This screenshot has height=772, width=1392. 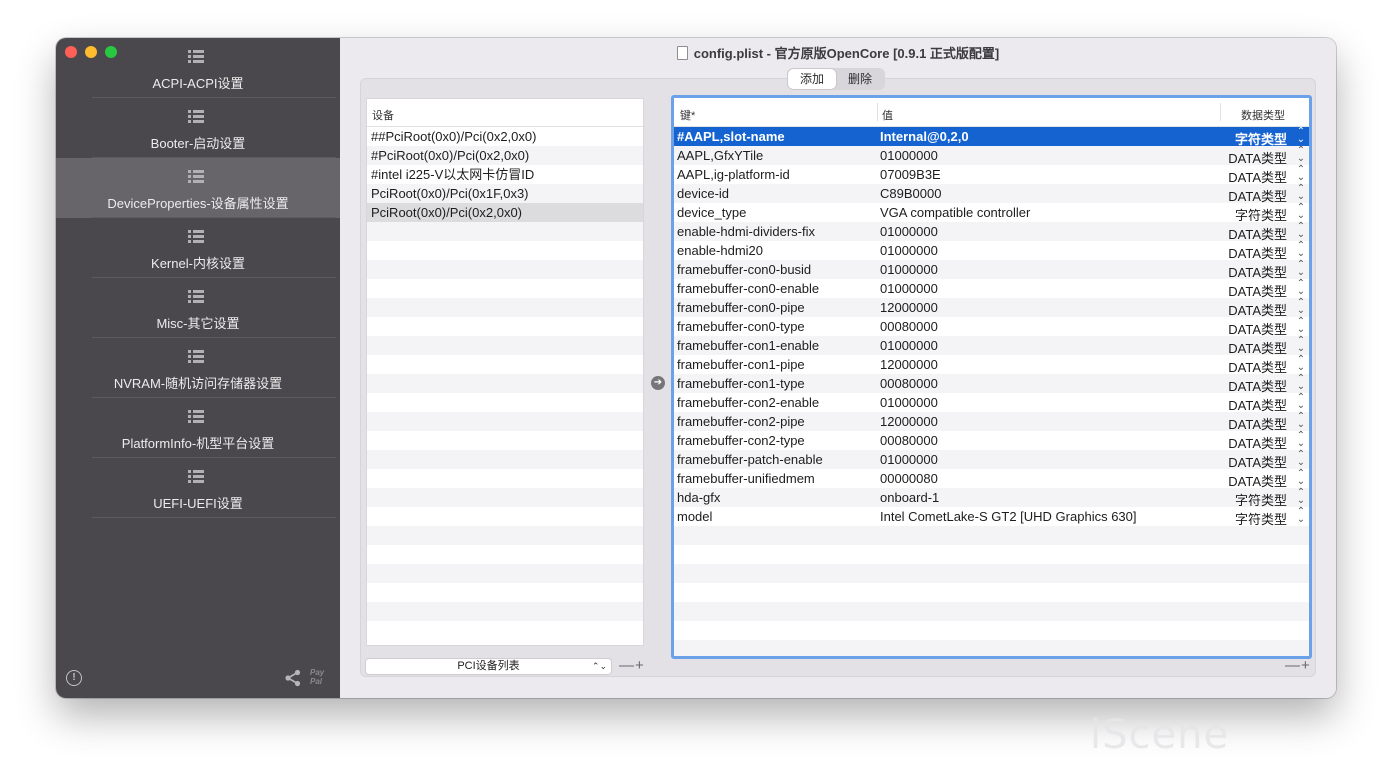 What do you see at coordinates (720, 155) in the screenshot?
I see `property-key: AAPL,GfxYTile` at bounding box center [720, 155].